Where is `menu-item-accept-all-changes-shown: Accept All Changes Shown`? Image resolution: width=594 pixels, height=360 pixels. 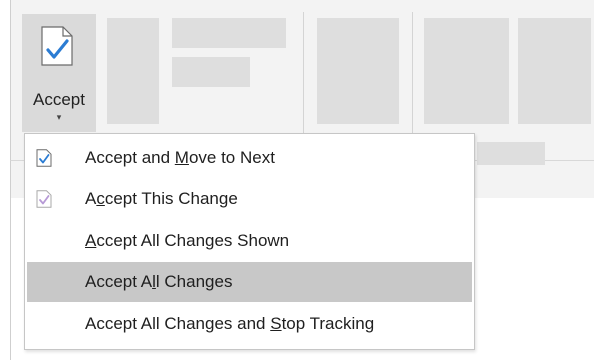
menu-item-accept-all-changes-shown: Accept All Changes Shown is located at coordinates (249, 241).